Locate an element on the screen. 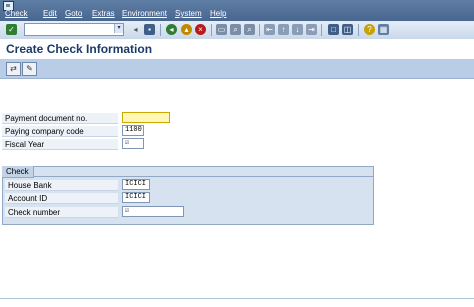  menu-check: Check is located at coordinates (16, 14).